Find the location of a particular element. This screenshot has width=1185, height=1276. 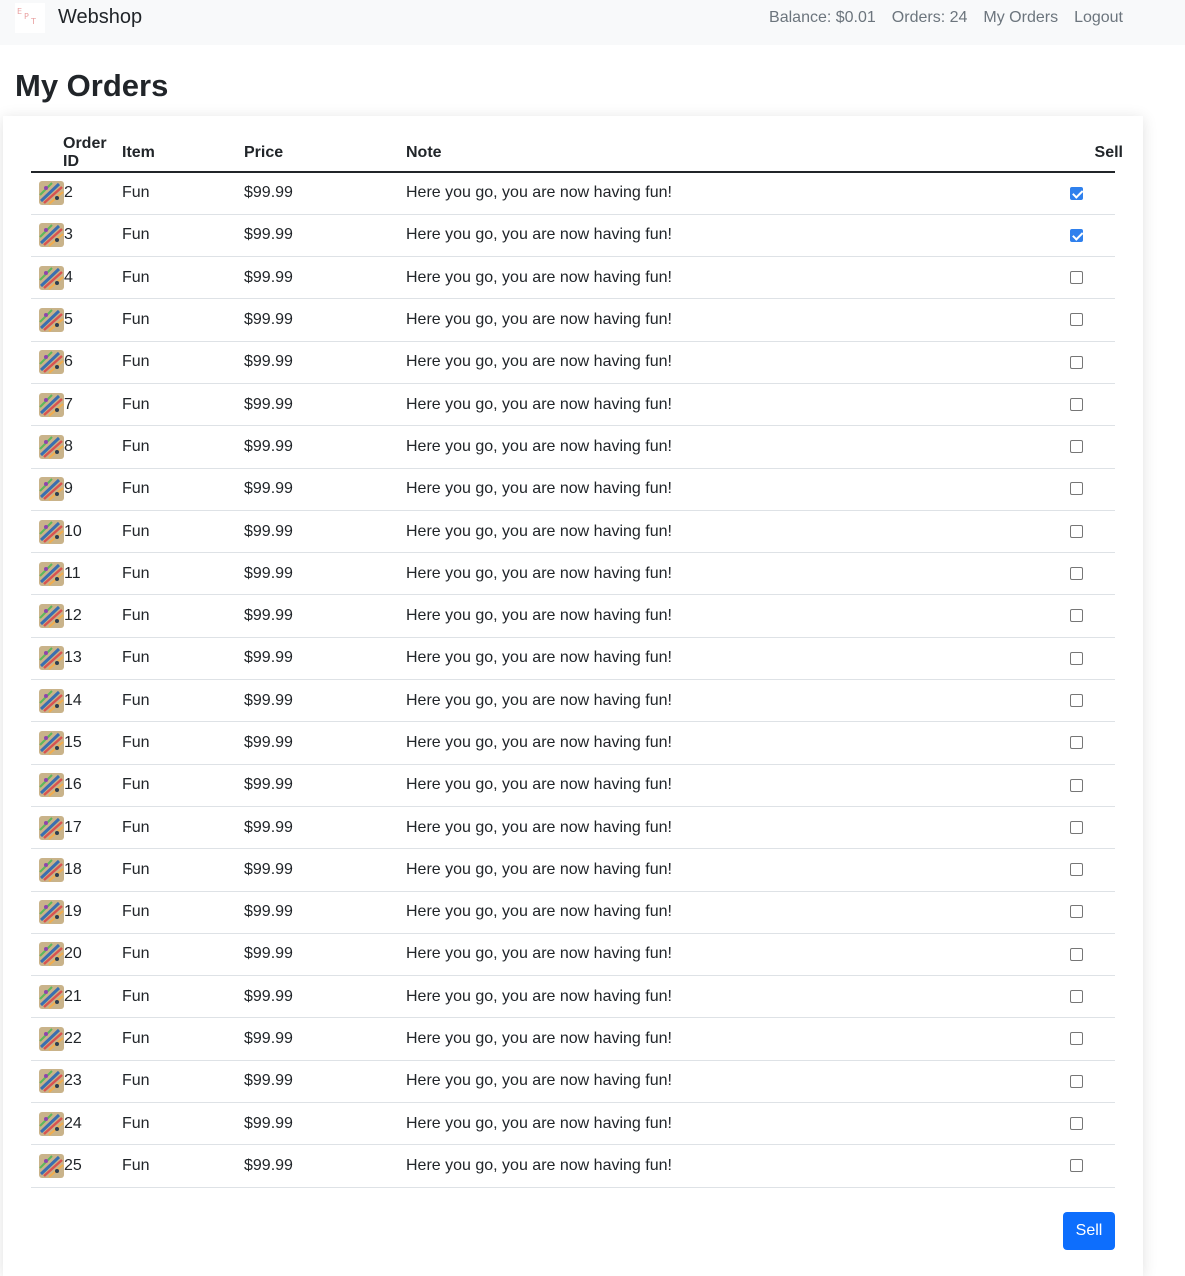

order-id-wrap: 17 is located at coordinates (76, 827).